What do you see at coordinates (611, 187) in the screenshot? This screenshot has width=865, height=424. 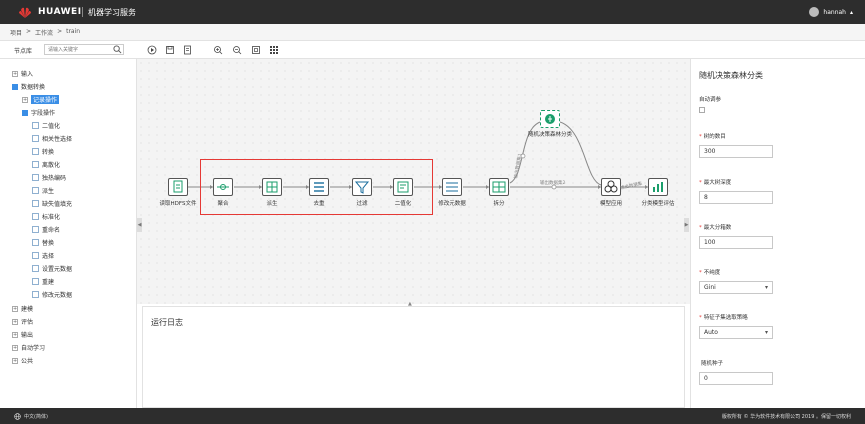 I see `flow-node-model-apply` at bounding box center [611, 187].